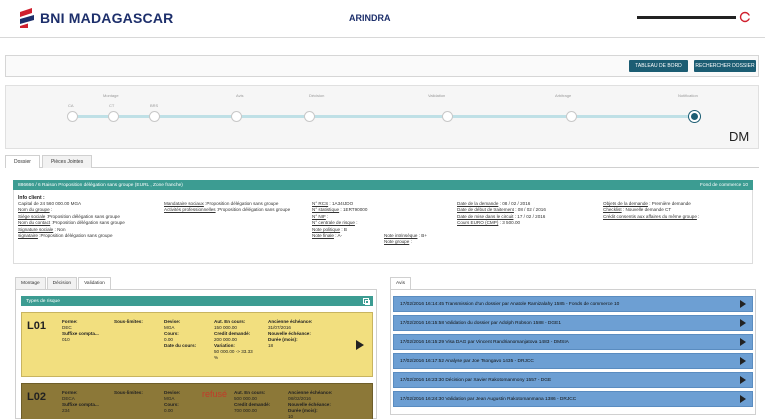 This screenshot has width=765, height=419. What do you see at coordinates (326, 229) in the screenshot?
I see `detail-key: Note politique` at bounding box center [326, 229].